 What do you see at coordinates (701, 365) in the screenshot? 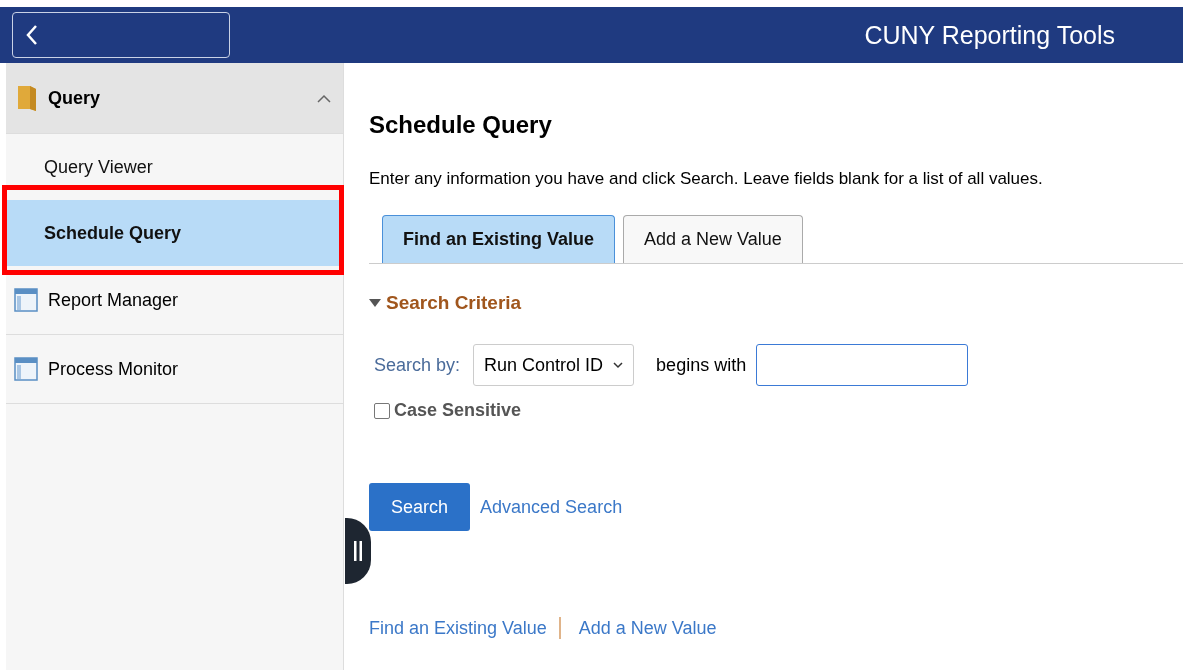
I see `operator-label: begins with` at bounding box center [701, 365].